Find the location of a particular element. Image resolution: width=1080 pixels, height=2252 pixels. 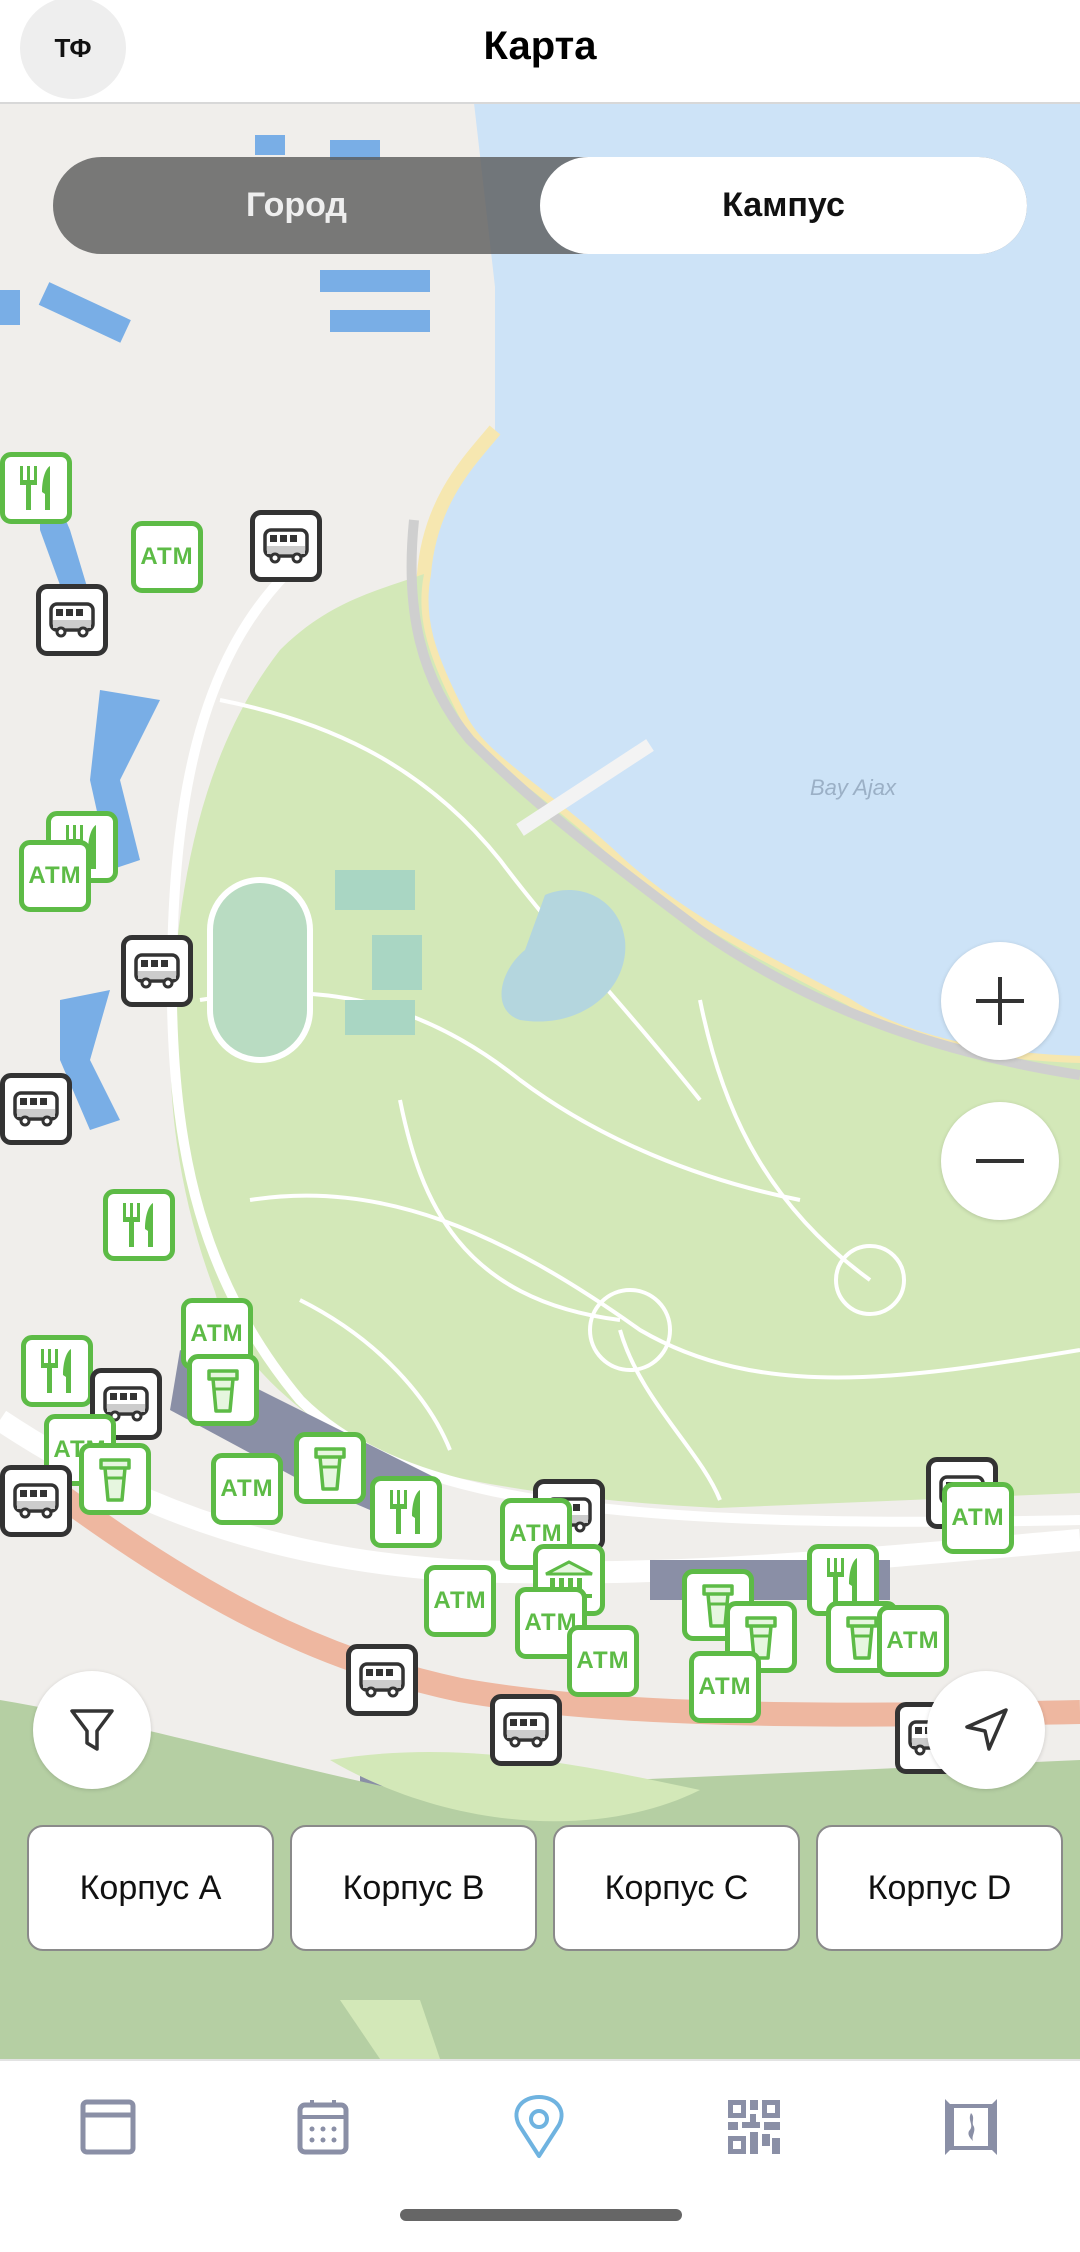

building-c-button: Корпус C is located at coordinates (676, 1888).